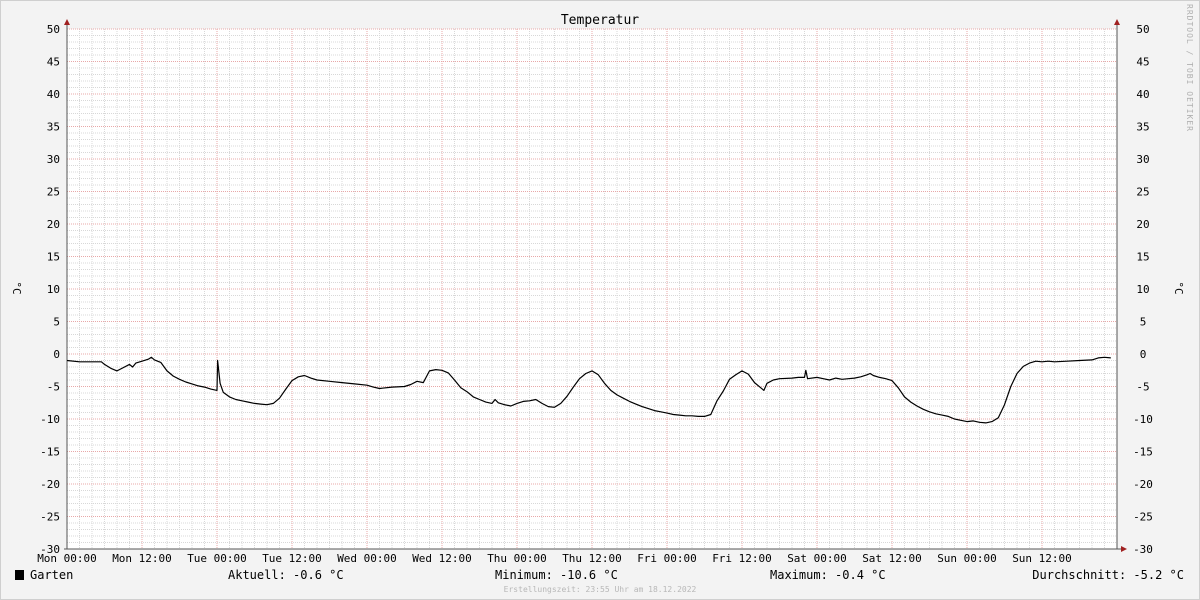  What do you see at coordinates (1143, 517) in the screenshot?
I see `y-tick-label-right: -25` at bounding box center [1143, 517].